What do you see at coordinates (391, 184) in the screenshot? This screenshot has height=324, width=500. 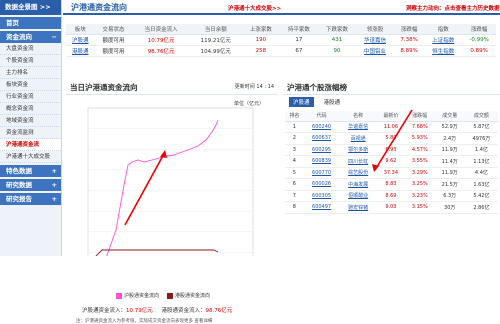 I see `table-row: 6 600026 中海发展 8.83 3.25% 21.5万 1.63亿` at bounding box center [391, 184].